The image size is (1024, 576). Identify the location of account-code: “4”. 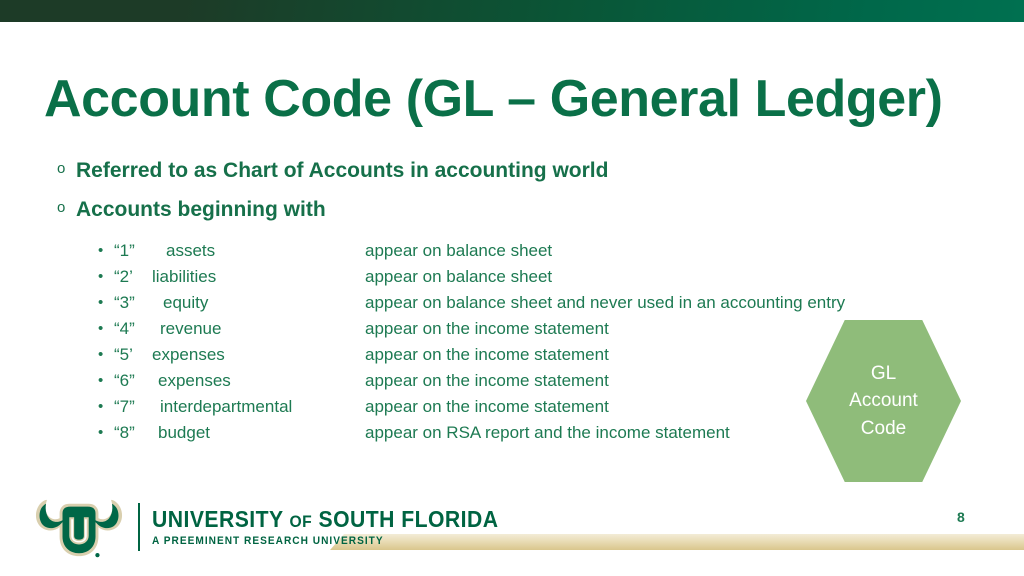
(124, 328).